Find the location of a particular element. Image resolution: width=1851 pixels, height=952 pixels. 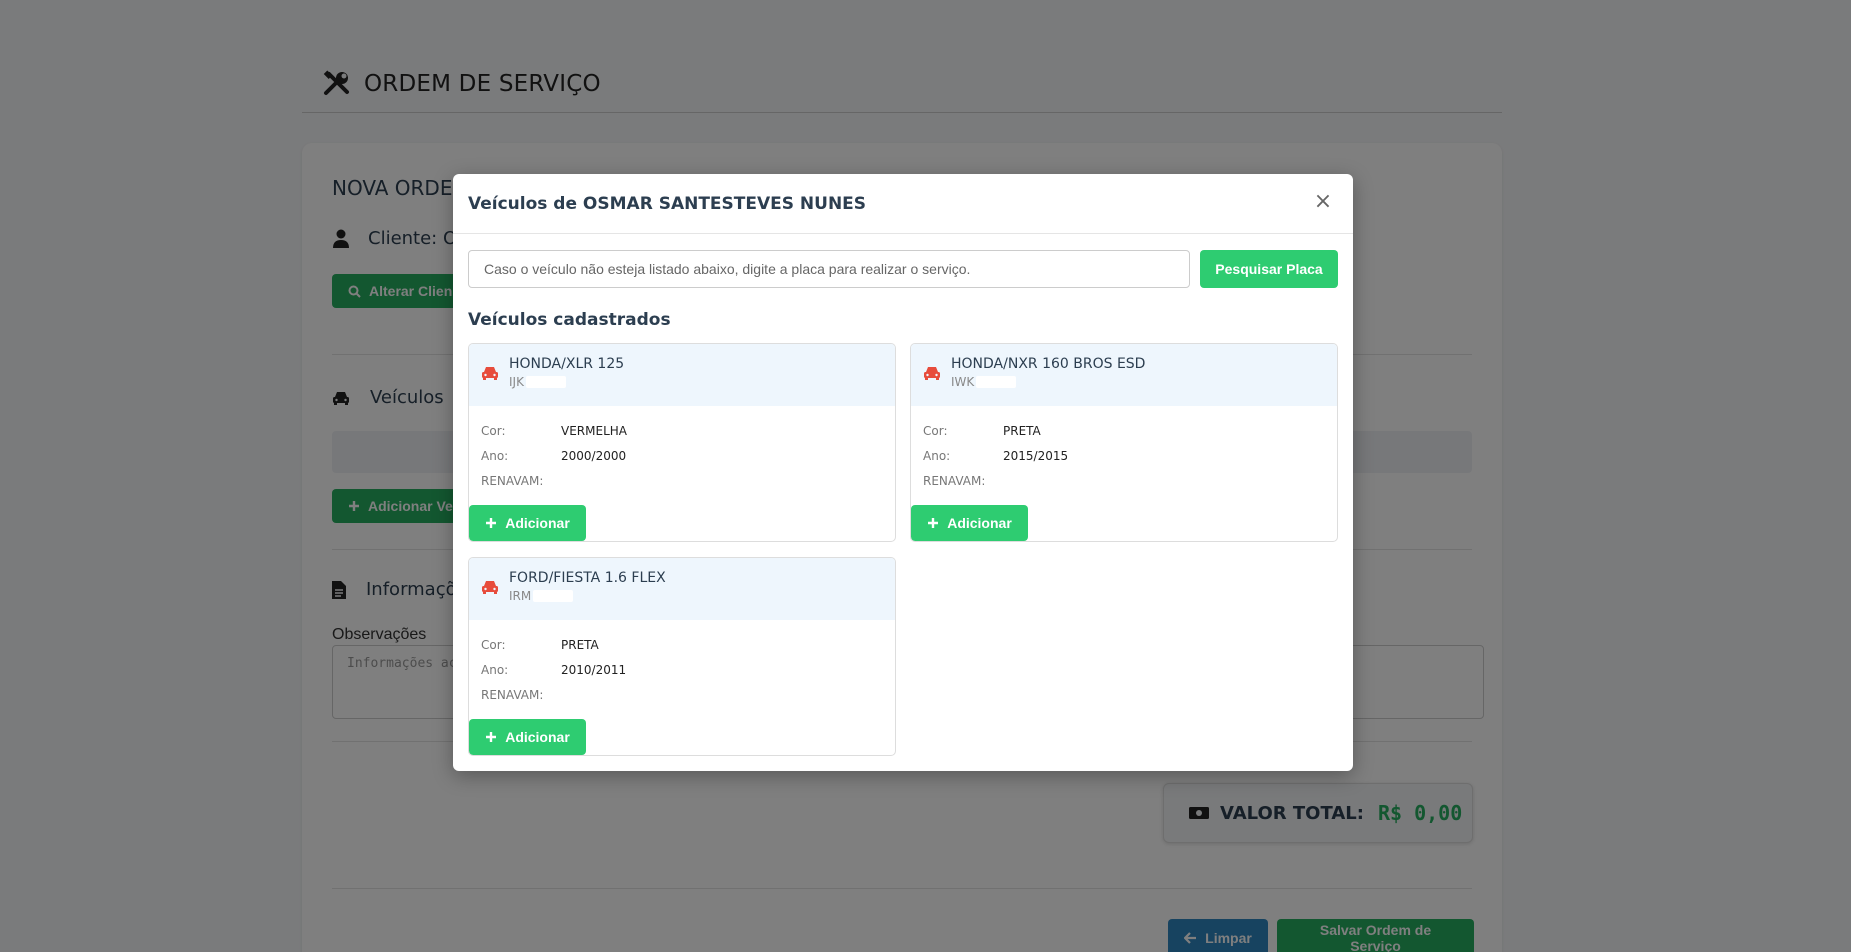

vehicle-details: Cor: PRETA Ano: 2010/2011 RENAVAM: is located at coordinates (682, 663).